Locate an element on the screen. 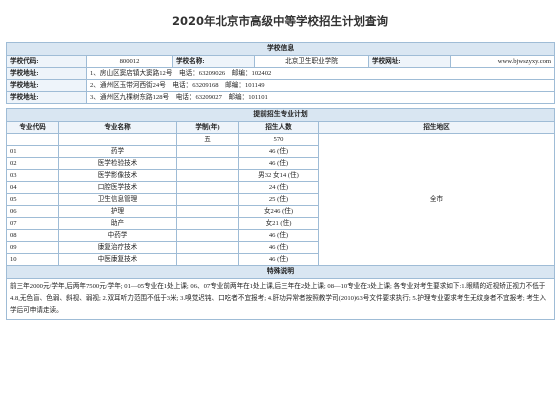  row-name: 卫生信息管理 is located at coordinates (117, 199).